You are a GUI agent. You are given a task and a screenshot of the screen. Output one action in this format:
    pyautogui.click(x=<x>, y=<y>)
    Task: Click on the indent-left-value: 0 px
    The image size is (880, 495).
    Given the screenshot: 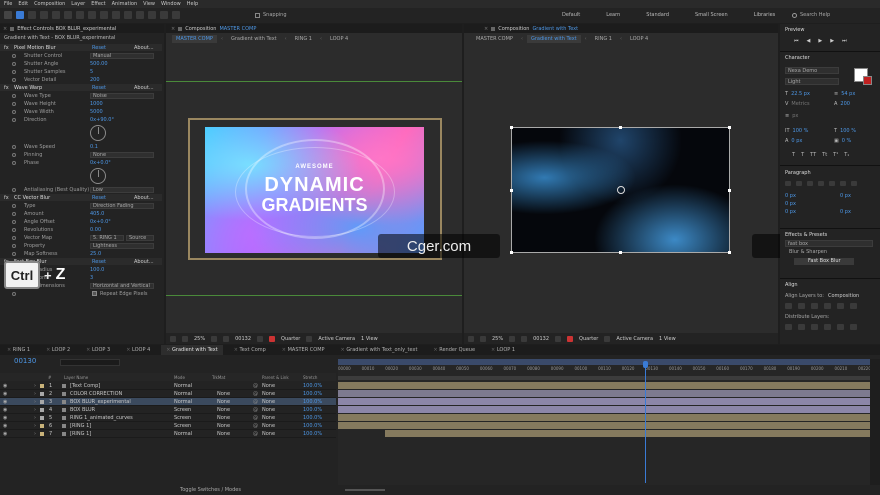 What is the action you would take?
    pyautogui.click(x=790, y=196)
    